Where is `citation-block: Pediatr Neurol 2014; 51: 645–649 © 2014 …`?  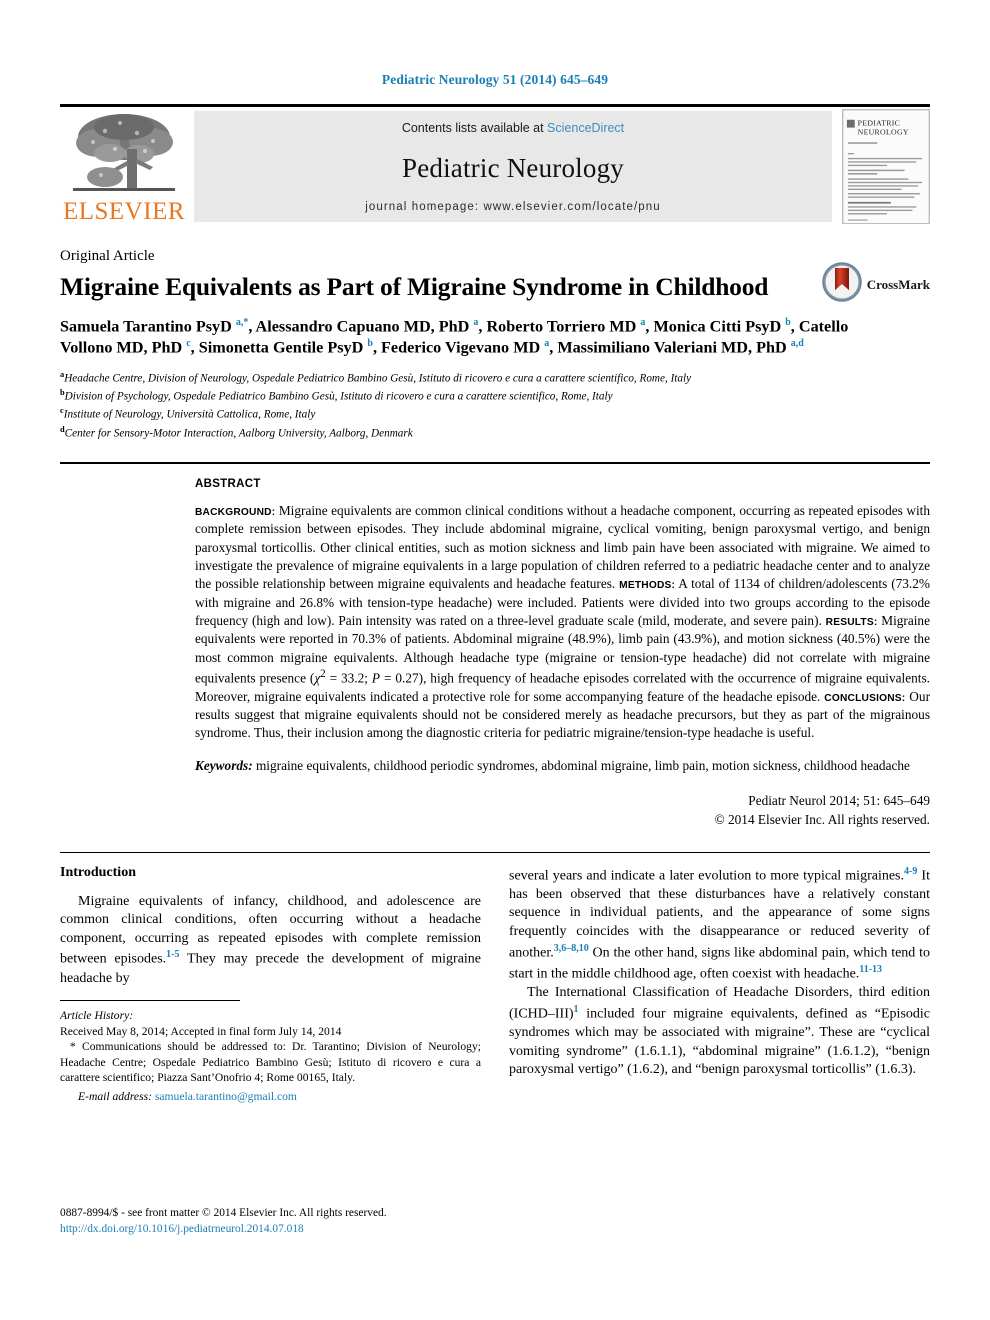
citation-block: Pediatr Neurol 2014; 51: 645–649 © 2014 … is located at coordinates (562, 810).